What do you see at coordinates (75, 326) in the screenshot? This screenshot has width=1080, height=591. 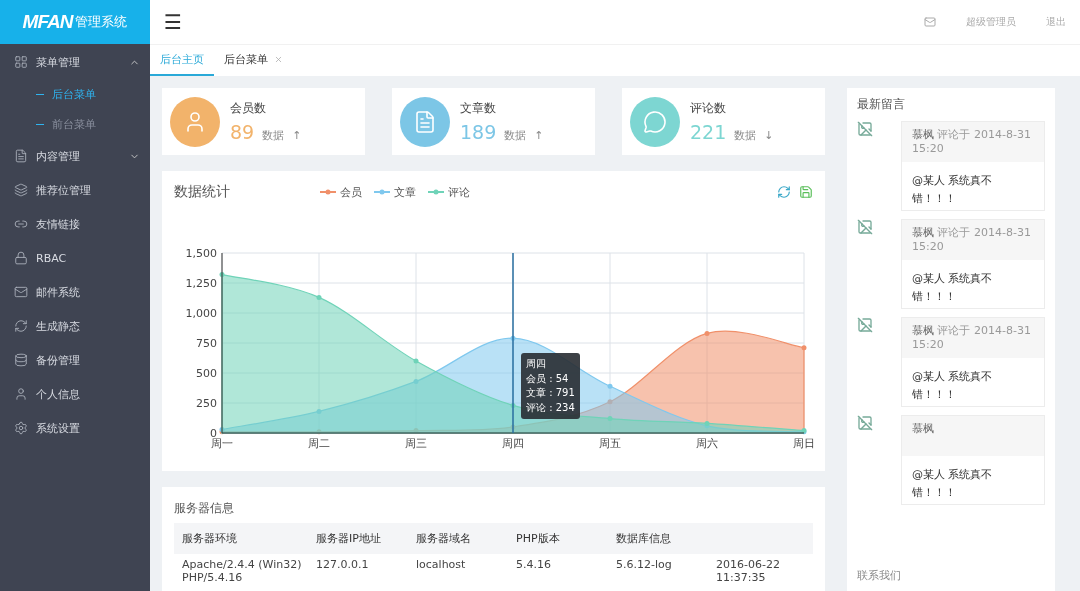 I see `sidebar-item: 生成静态` at bounding box center [75, 326].